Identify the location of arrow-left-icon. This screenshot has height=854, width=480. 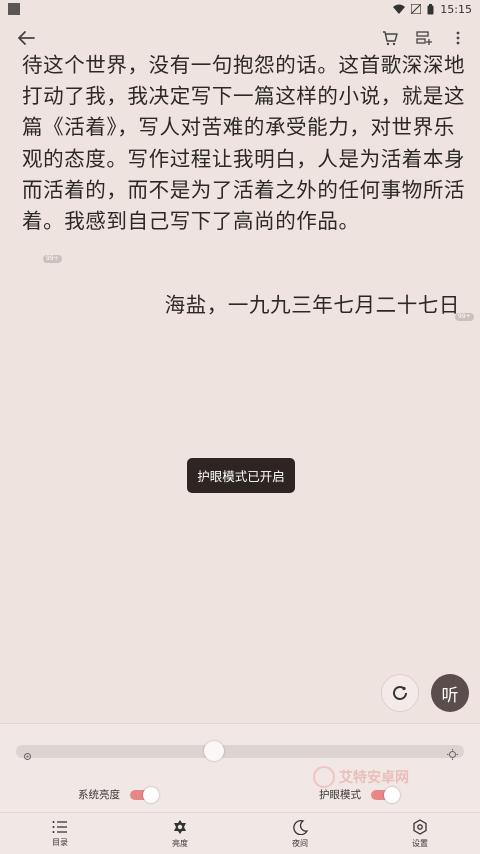
(26, 38).